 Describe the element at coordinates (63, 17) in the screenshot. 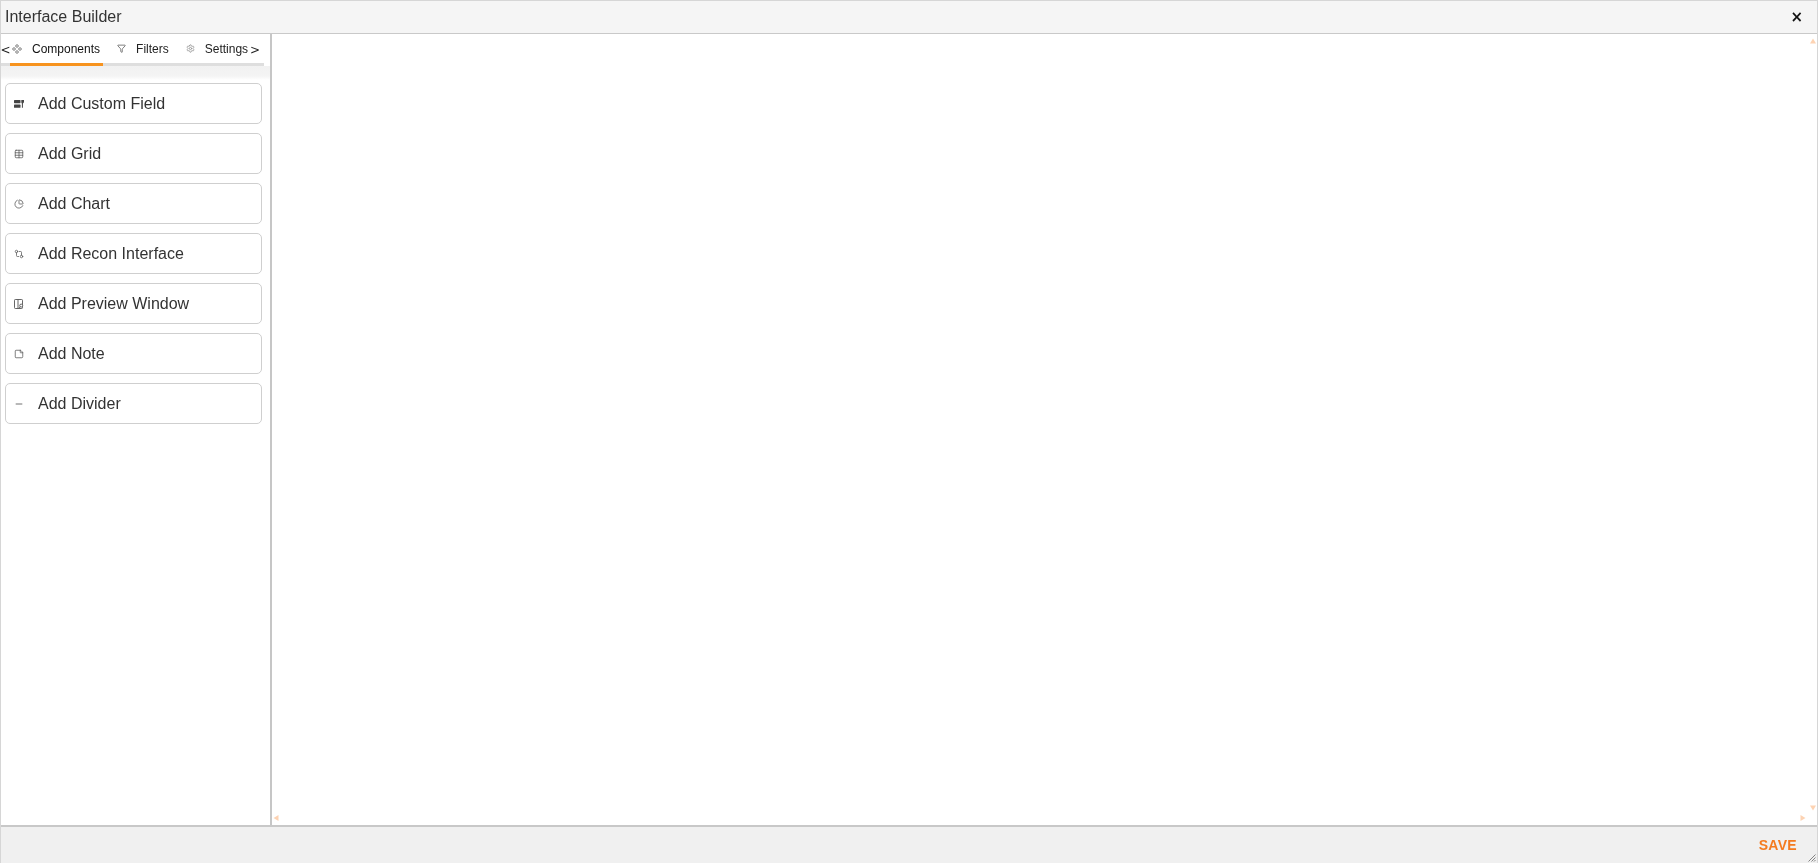

I see `window-title: Interface Builder` at that location.